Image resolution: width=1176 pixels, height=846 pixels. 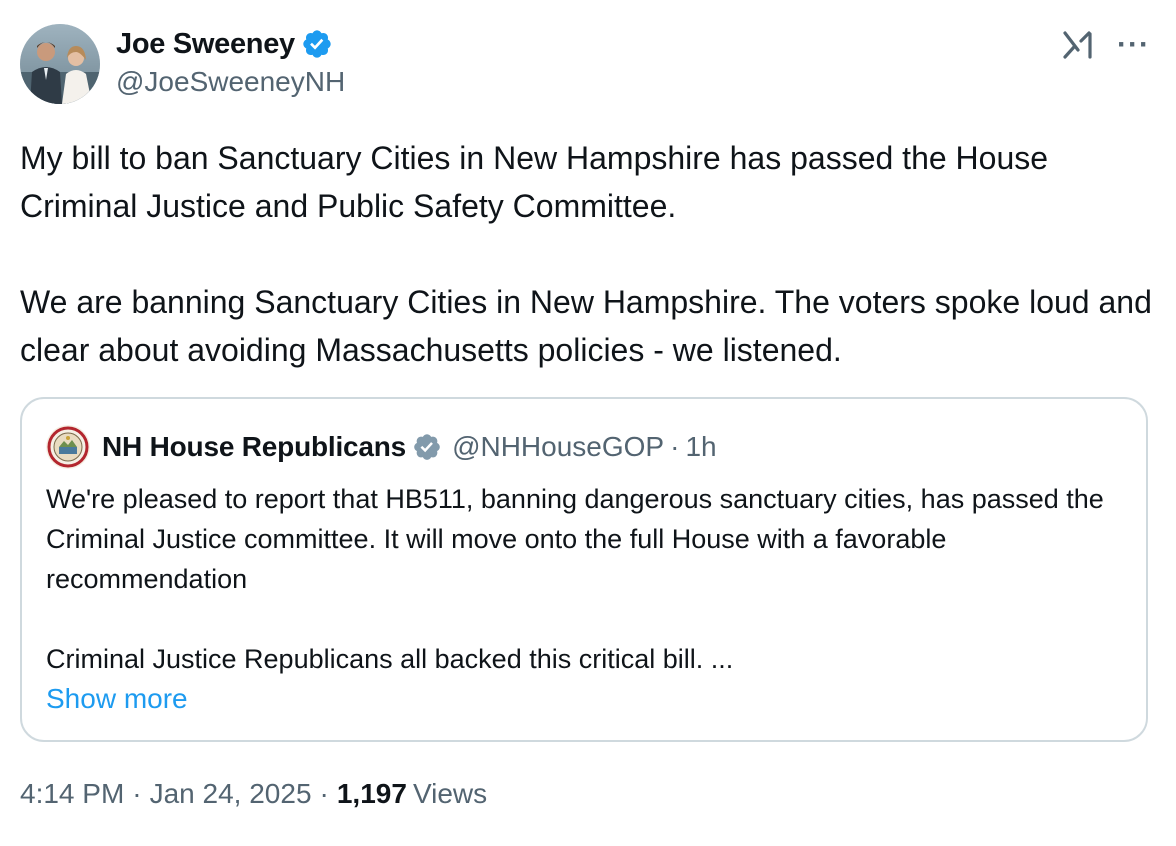 I want to click on author-name-row: Joe Sweeney, so click(x=230, y=44).